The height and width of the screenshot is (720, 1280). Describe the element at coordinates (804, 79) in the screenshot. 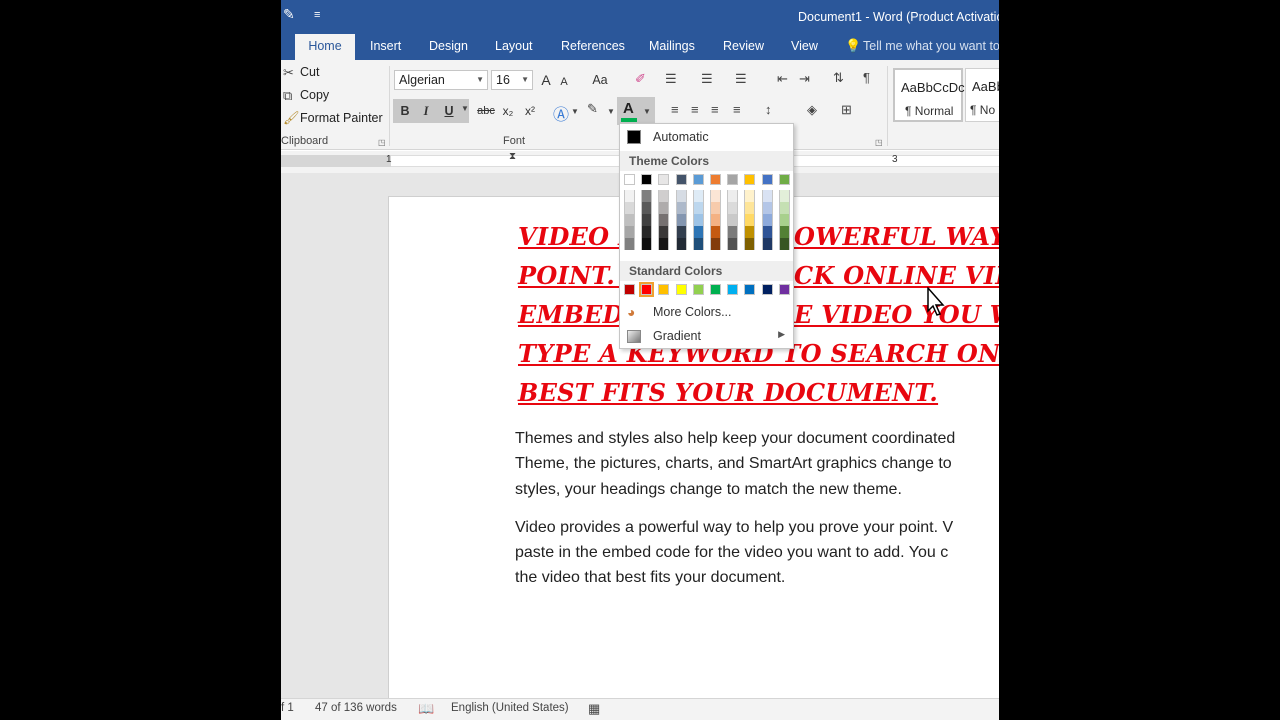

I see `increase-indent-icon: ⇥` at that location.